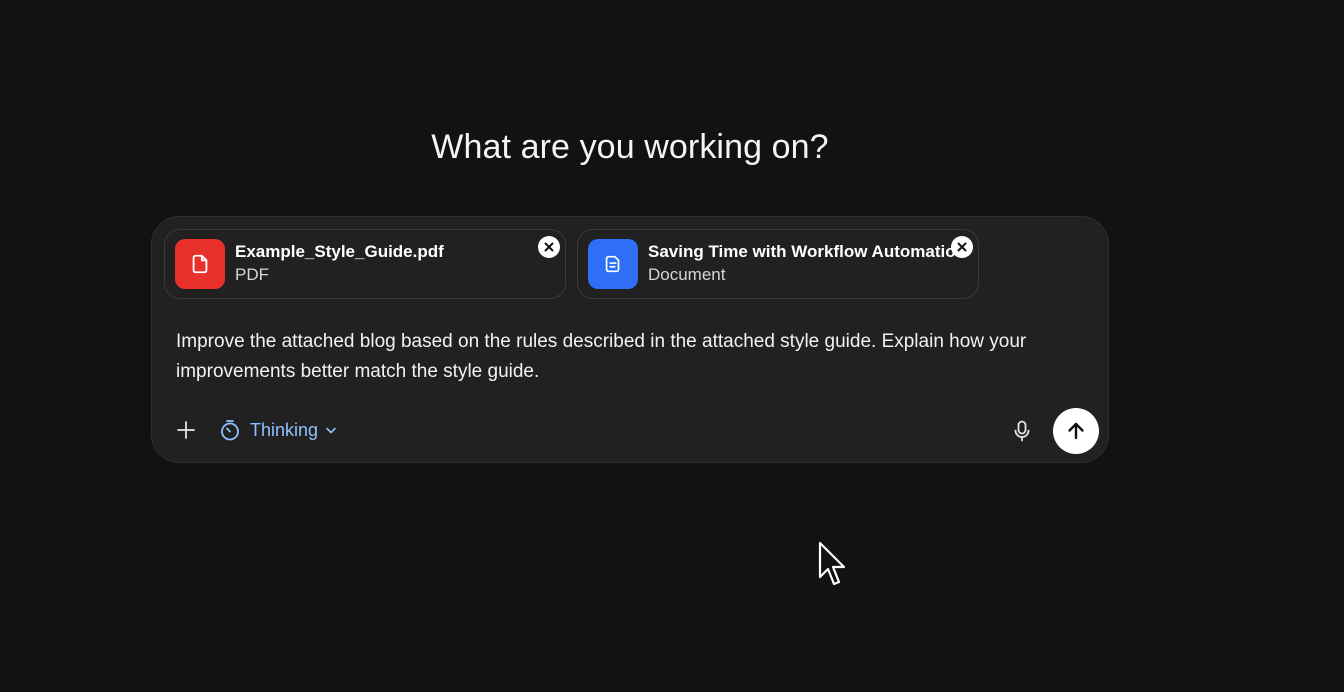 This screenshot has width=1344, height=692. What do you see at coordinates (200, 264) in the screenshot?
I see `pdf-file-icon` at bounding box center [200, 264].